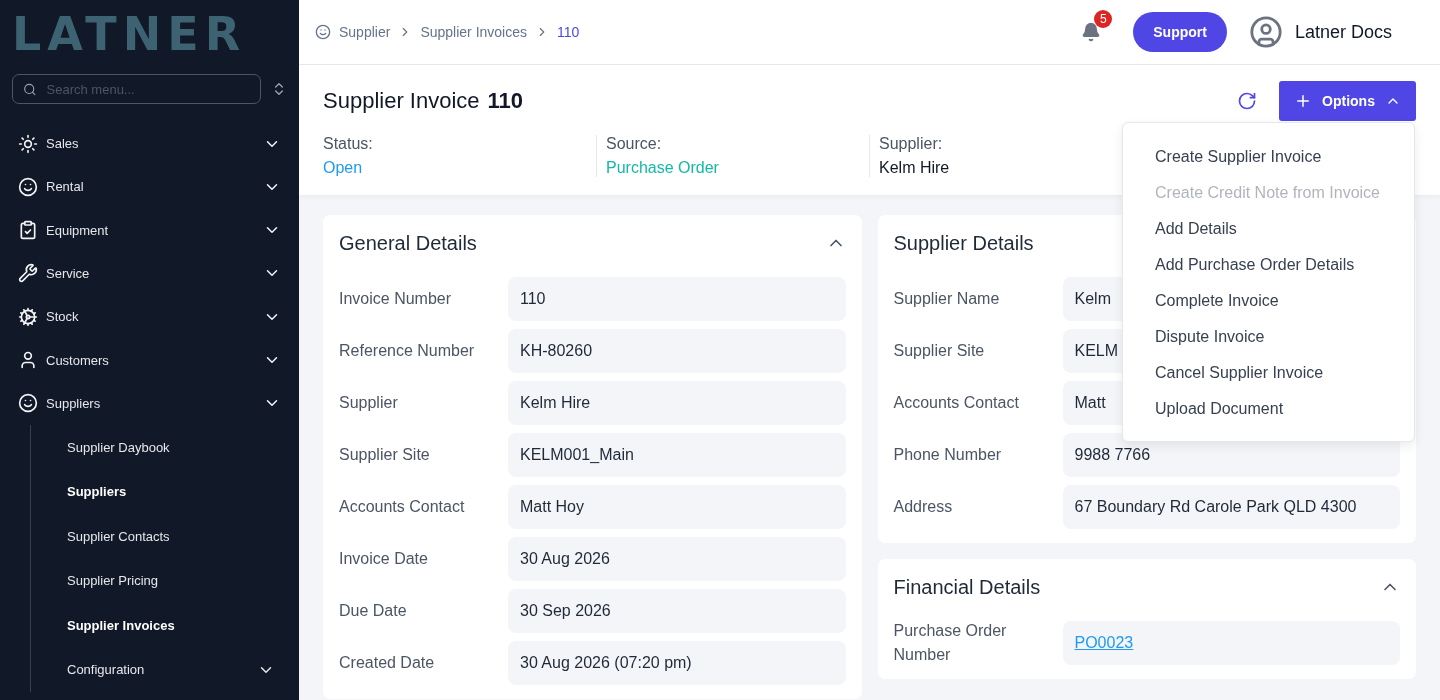 The height and width of the screenshot is (700, 1440). Describe the element at coordinates (159, 491) in the screenshot. I see `nav-subitem: Suppliers` at that location.